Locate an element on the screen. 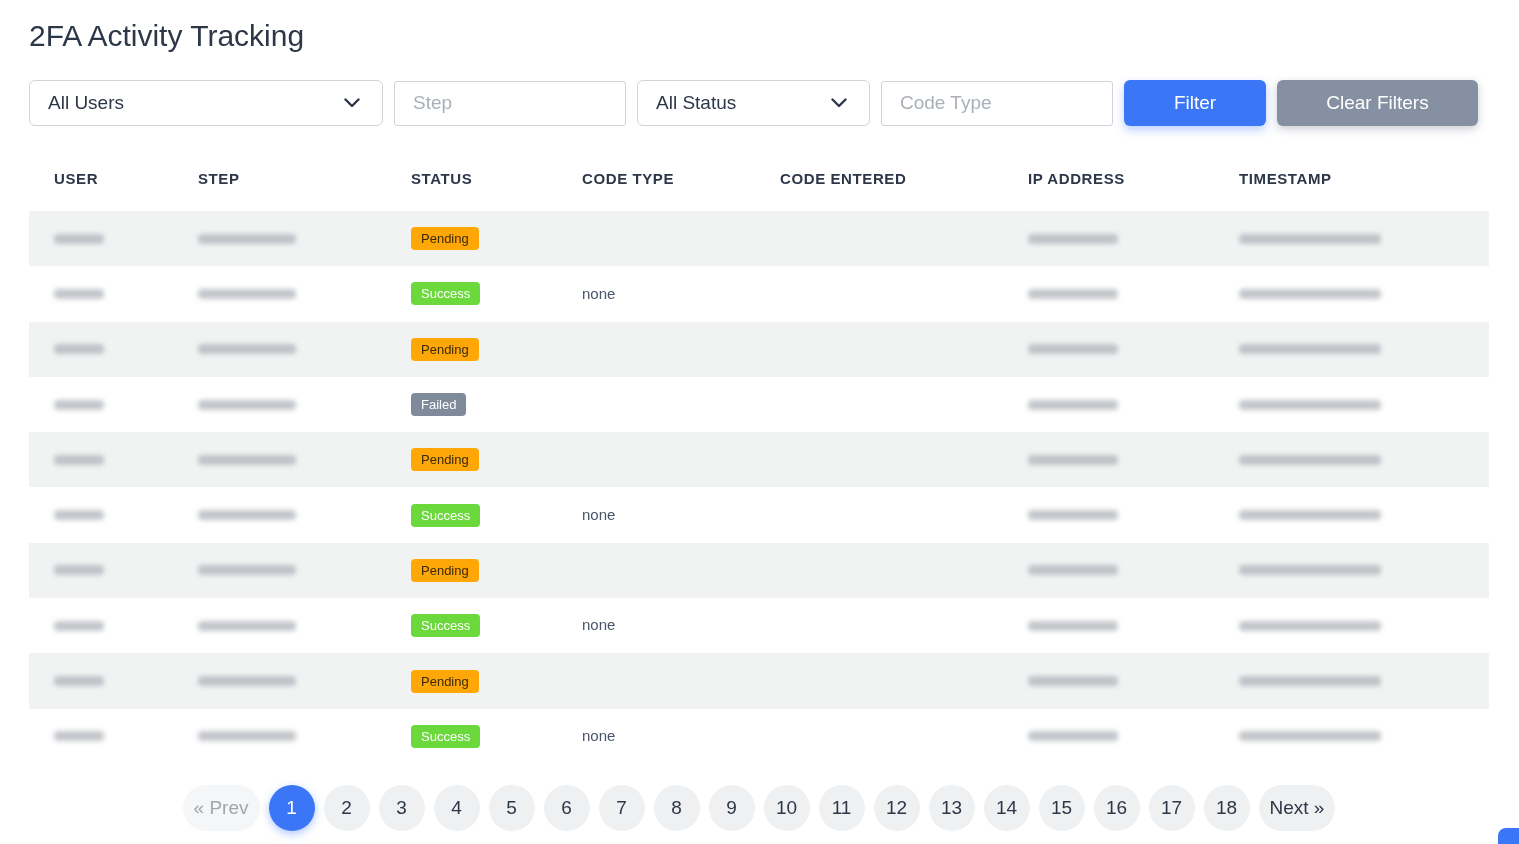 This screenshot has width=1519, height=844. next-page-button: Next » is located at coordinates (1297, 807).